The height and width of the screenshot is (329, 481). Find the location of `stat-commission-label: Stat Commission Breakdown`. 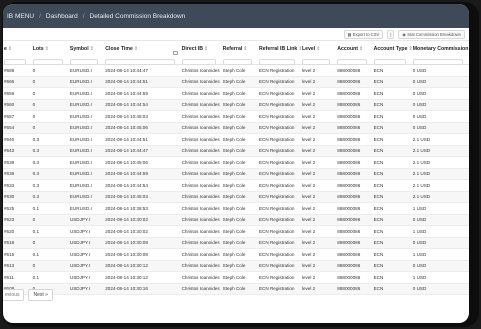

stat-commission-label: Stat Commission Breakdown is located at coordinates (434, 34).